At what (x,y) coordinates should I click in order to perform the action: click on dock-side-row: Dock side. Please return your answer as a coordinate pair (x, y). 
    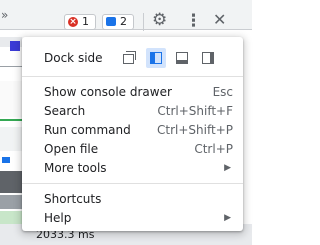
    Looking at the image, I should click on (132, 58).